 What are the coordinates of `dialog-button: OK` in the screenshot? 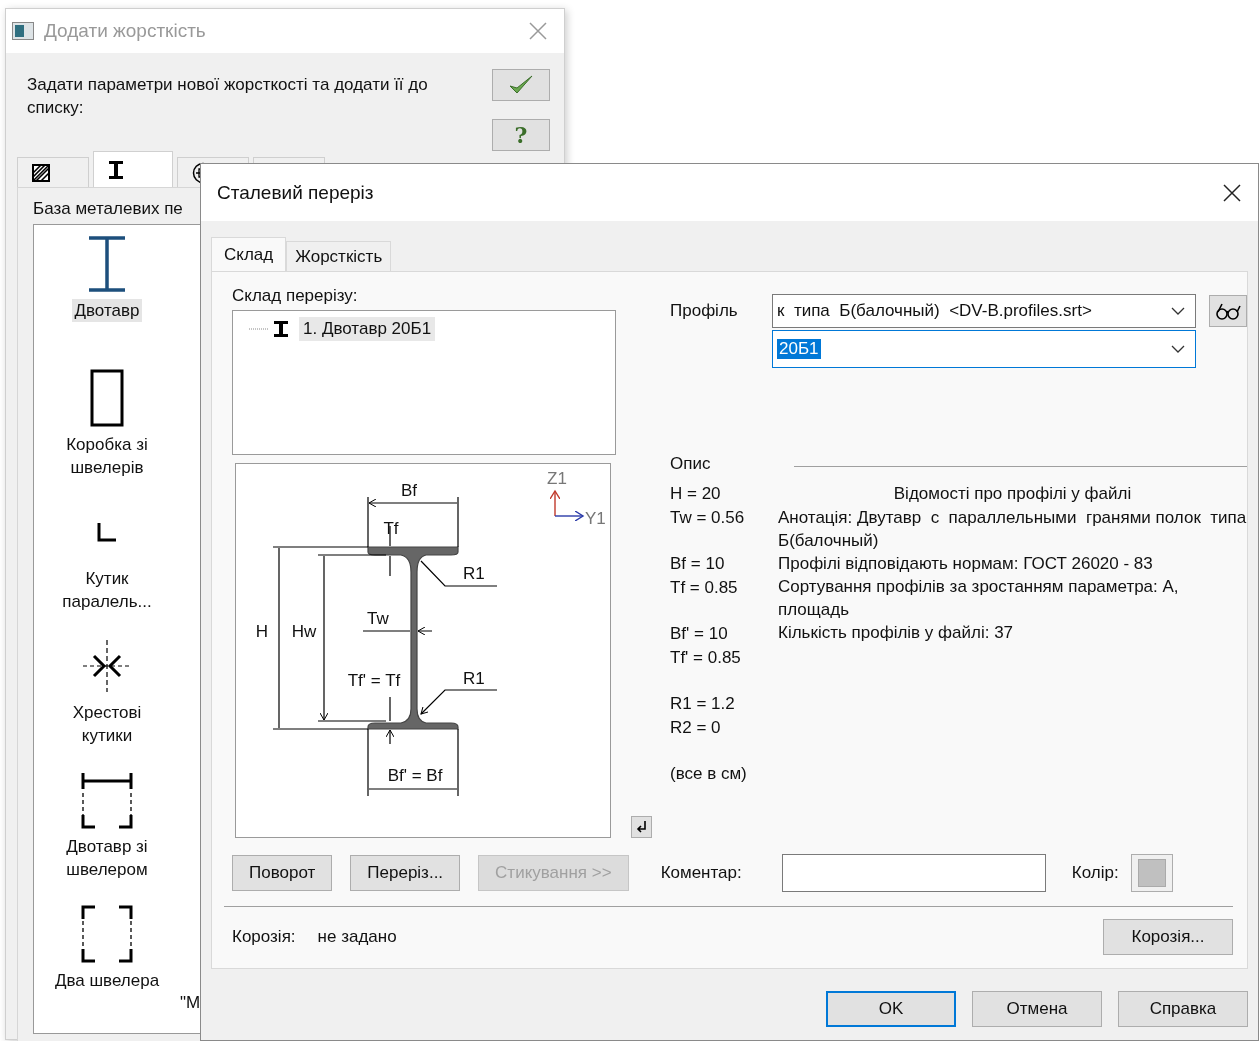 It's located at (891, 1009).